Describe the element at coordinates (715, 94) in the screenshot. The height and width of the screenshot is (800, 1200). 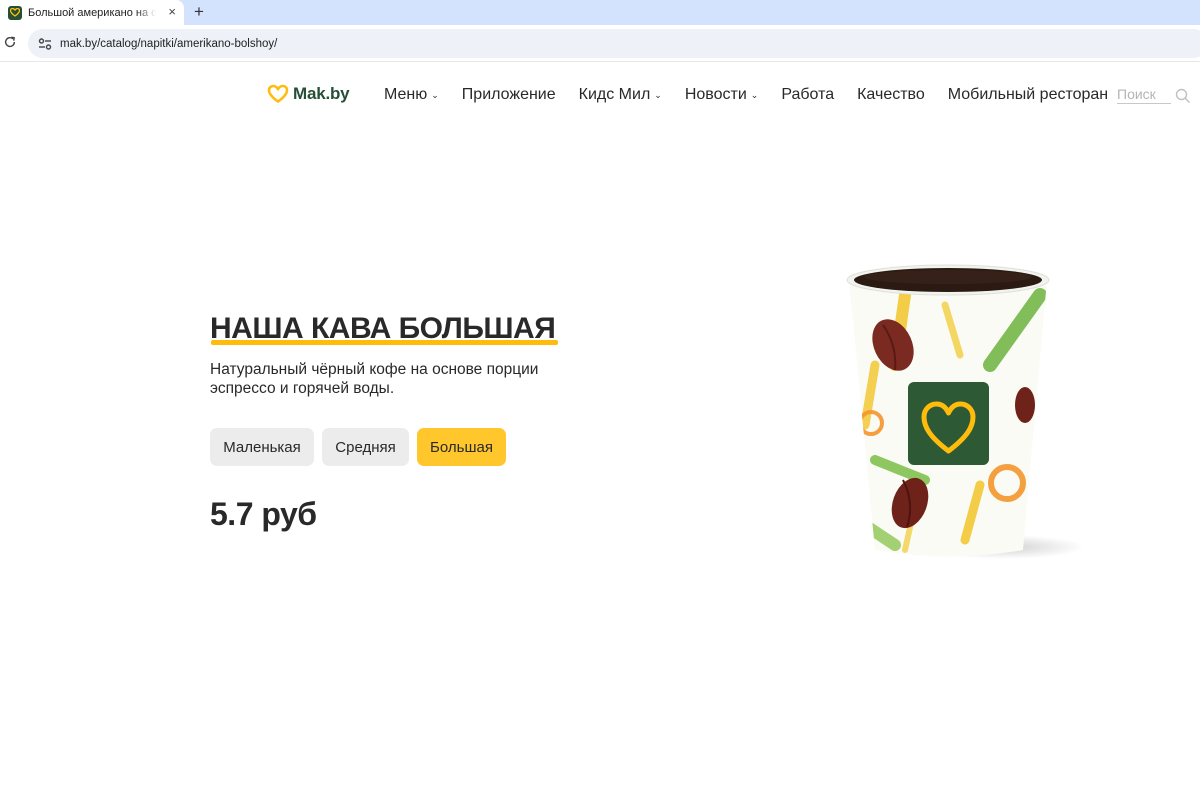
I see `nav-label: Новости` at that location.